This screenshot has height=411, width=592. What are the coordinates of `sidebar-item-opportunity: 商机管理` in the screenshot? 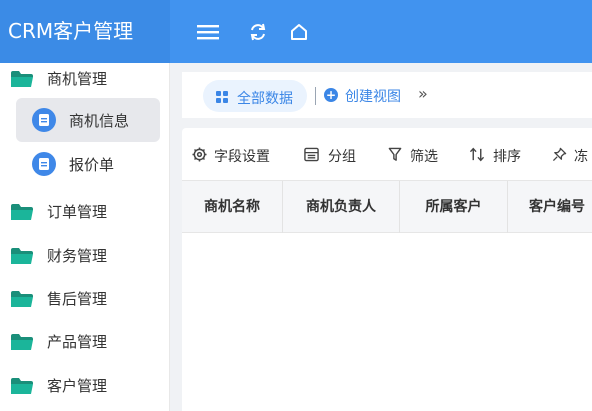 It's located at (85, 78).